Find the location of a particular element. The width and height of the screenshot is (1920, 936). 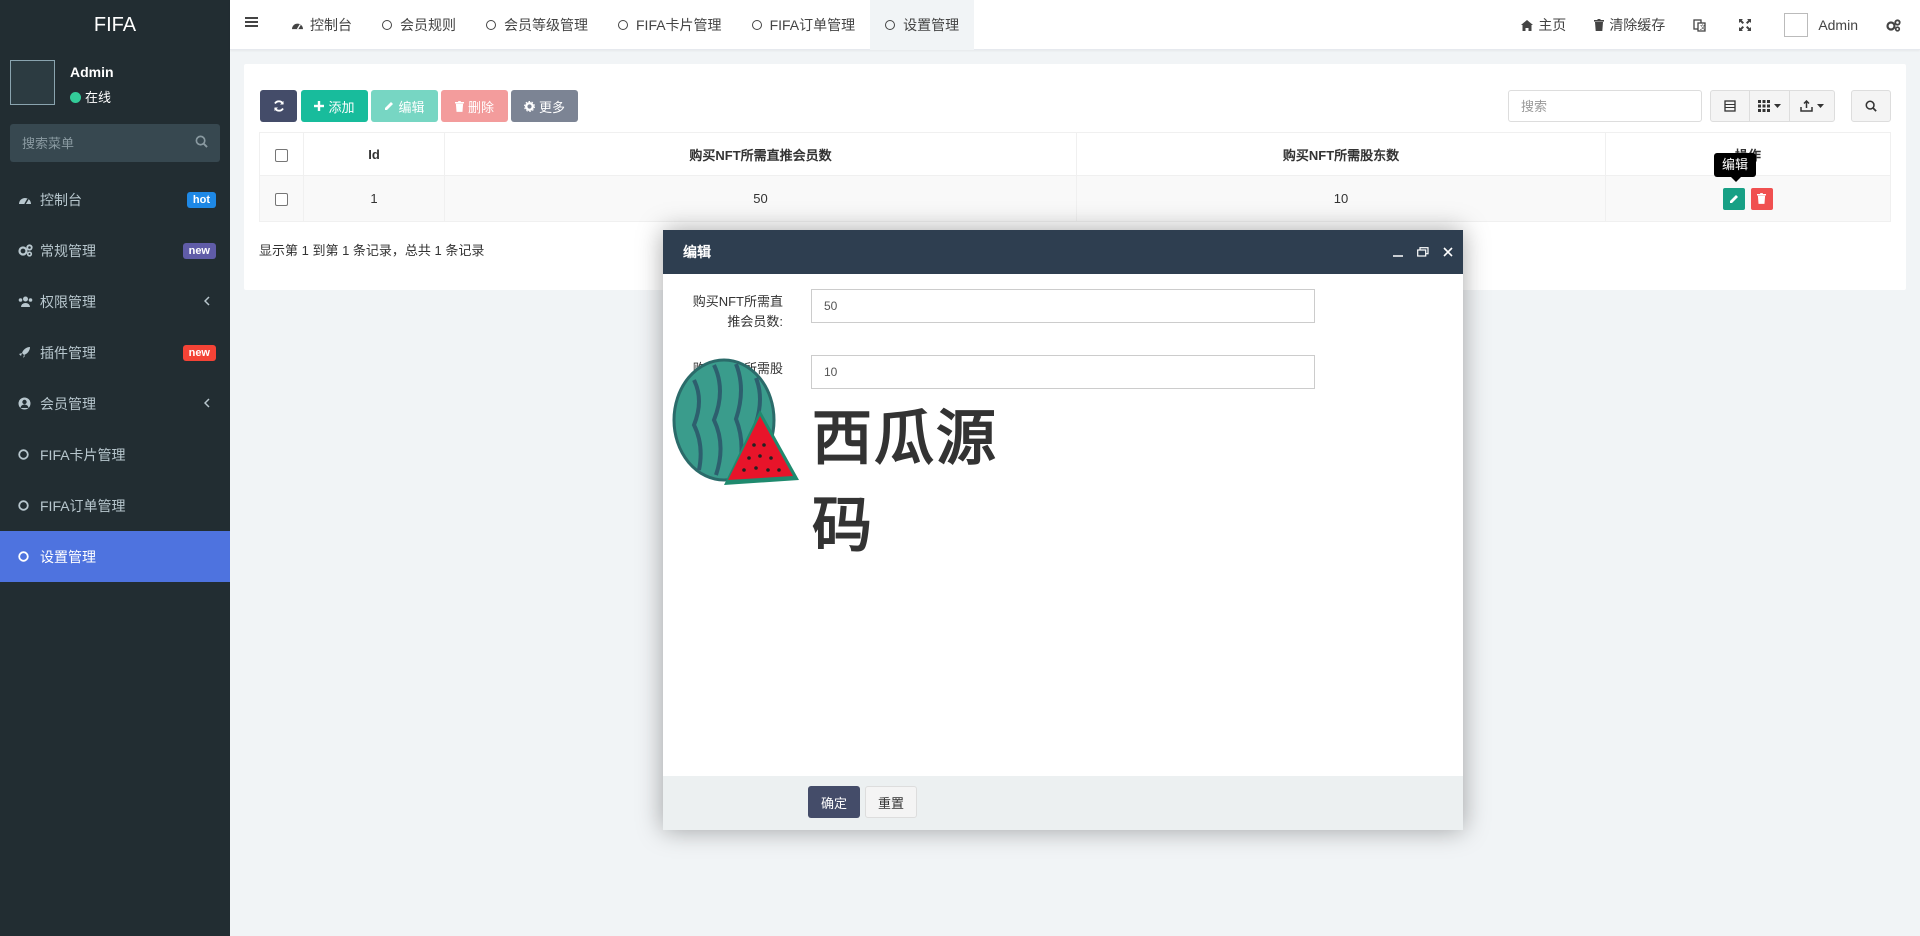

language-icon: 文 is located at coordinates (1702, 25).